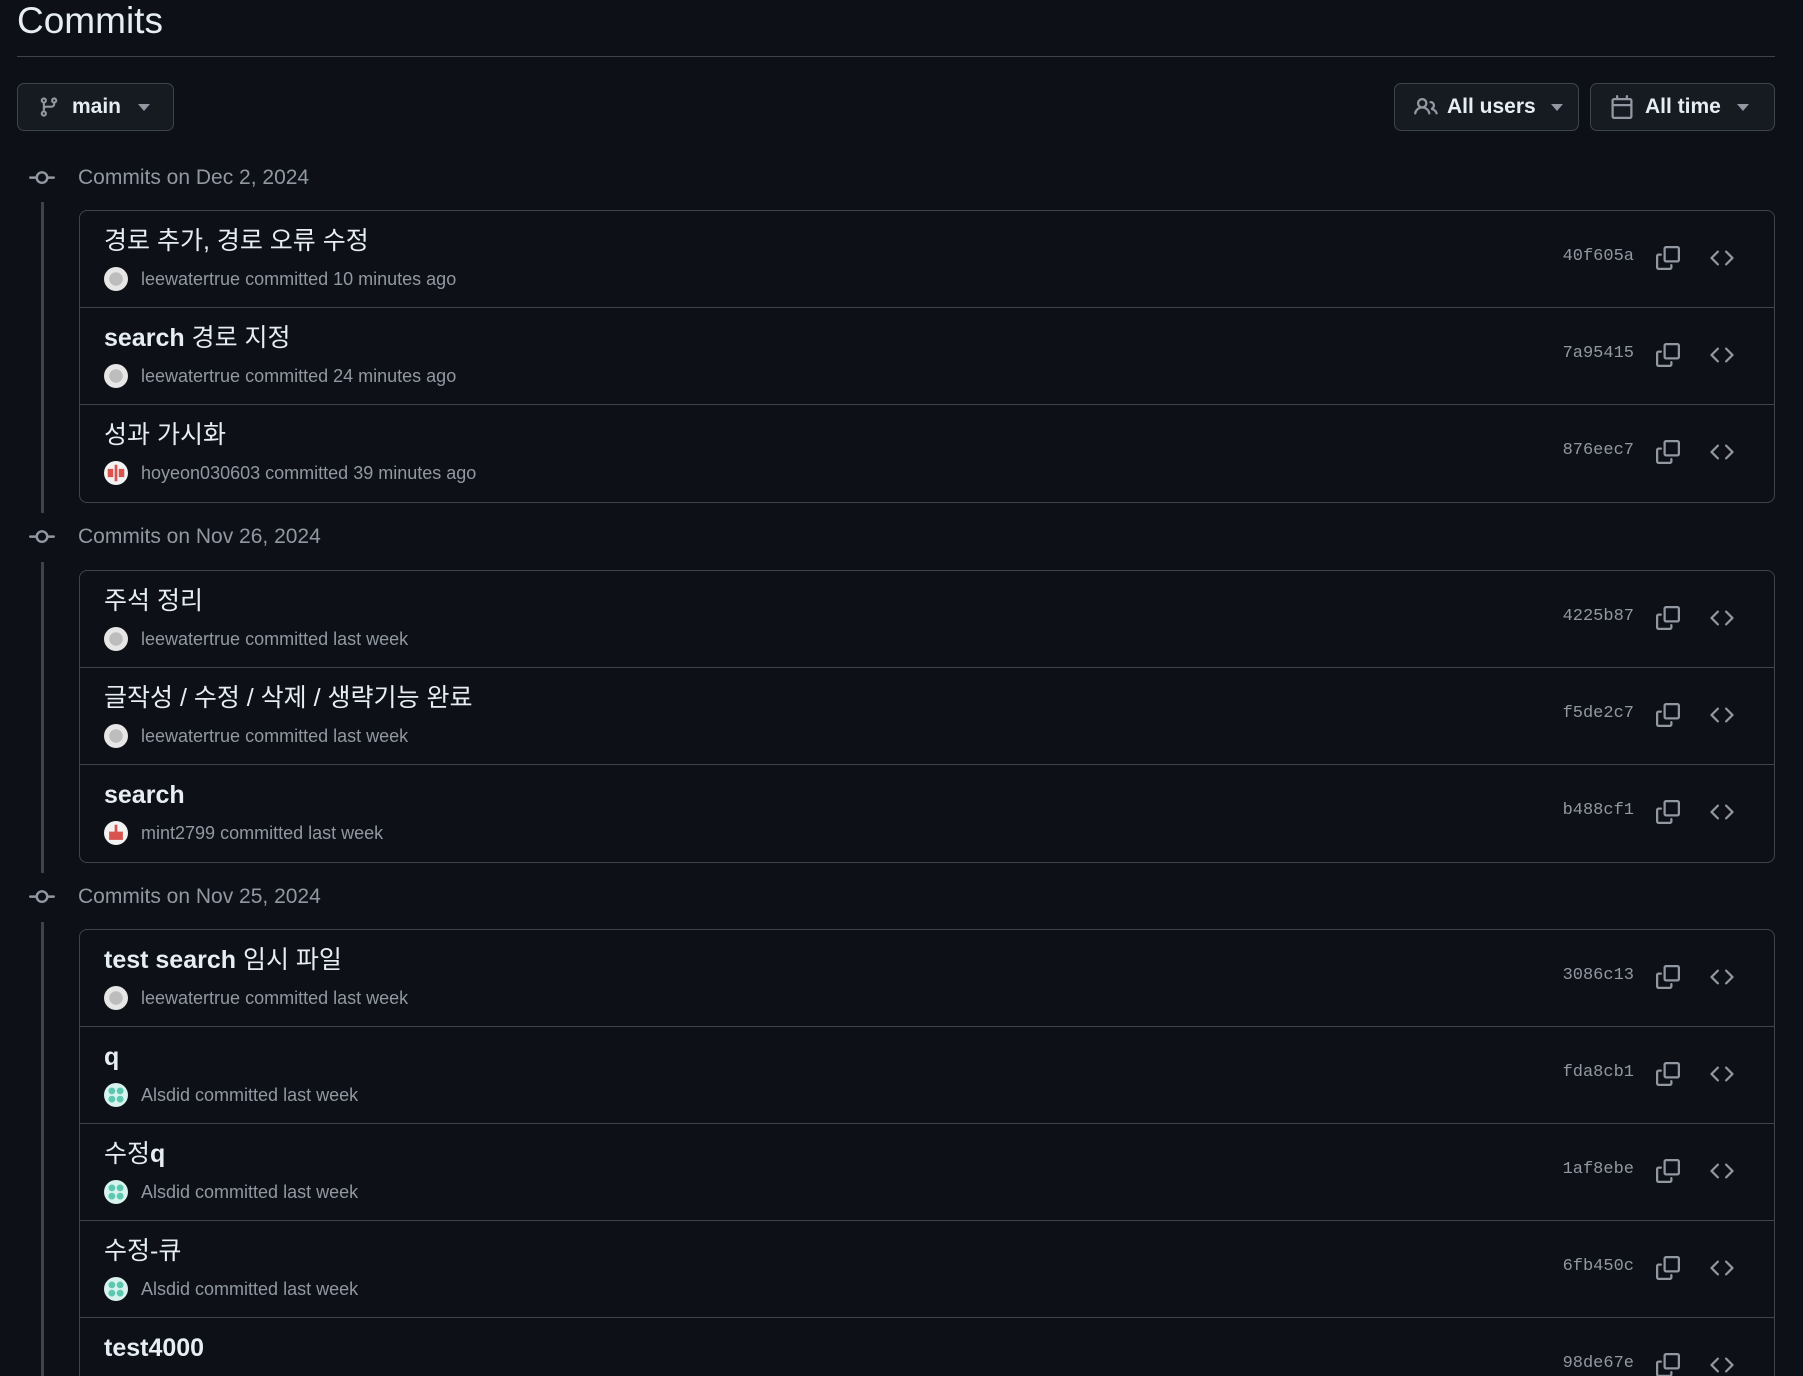  What do you see at coordinates (1598, 810) in the screenshot?
I see `commit-sha-link: b488cf1` at bounding box center [1598, 810].